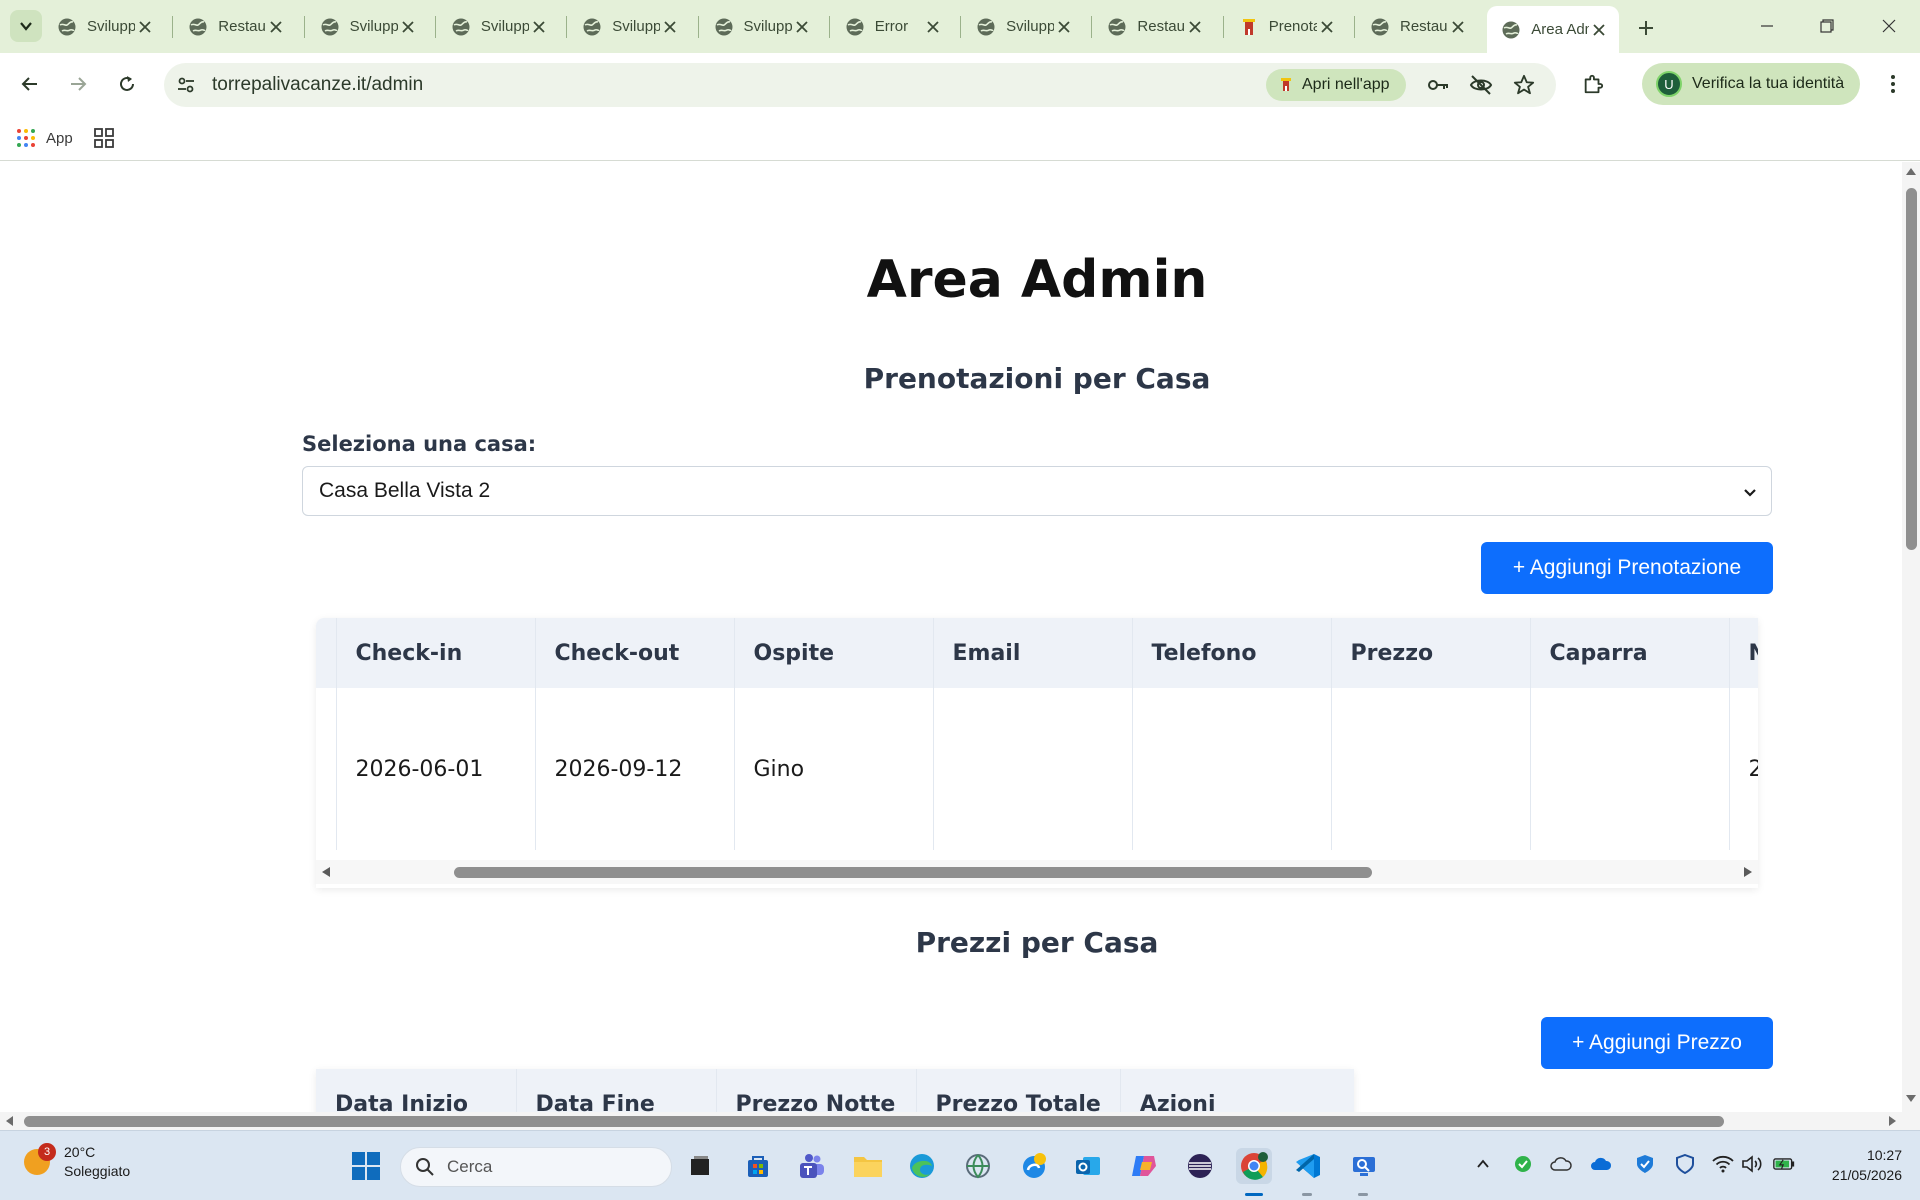 The width and height of the screenshot is (1920, 1200). I want to click on minimize-button, so click(1767, 26).